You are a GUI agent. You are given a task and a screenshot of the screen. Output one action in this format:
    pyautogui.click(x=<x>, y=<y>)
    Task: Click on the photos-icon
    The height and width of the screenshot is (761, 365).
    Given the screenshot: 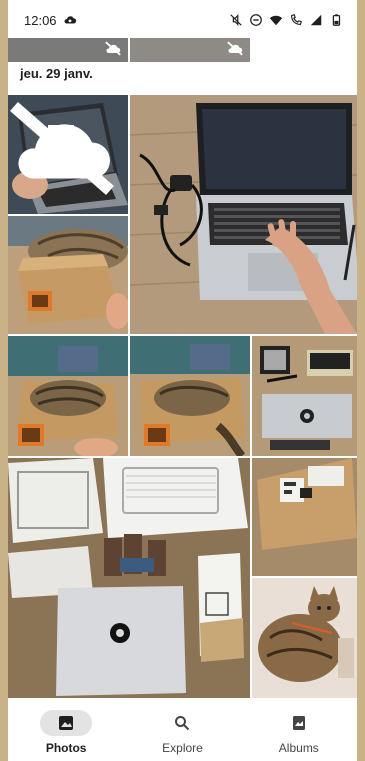 What is the action you would take?
    pyautogui.click(x=66, y=723)
    